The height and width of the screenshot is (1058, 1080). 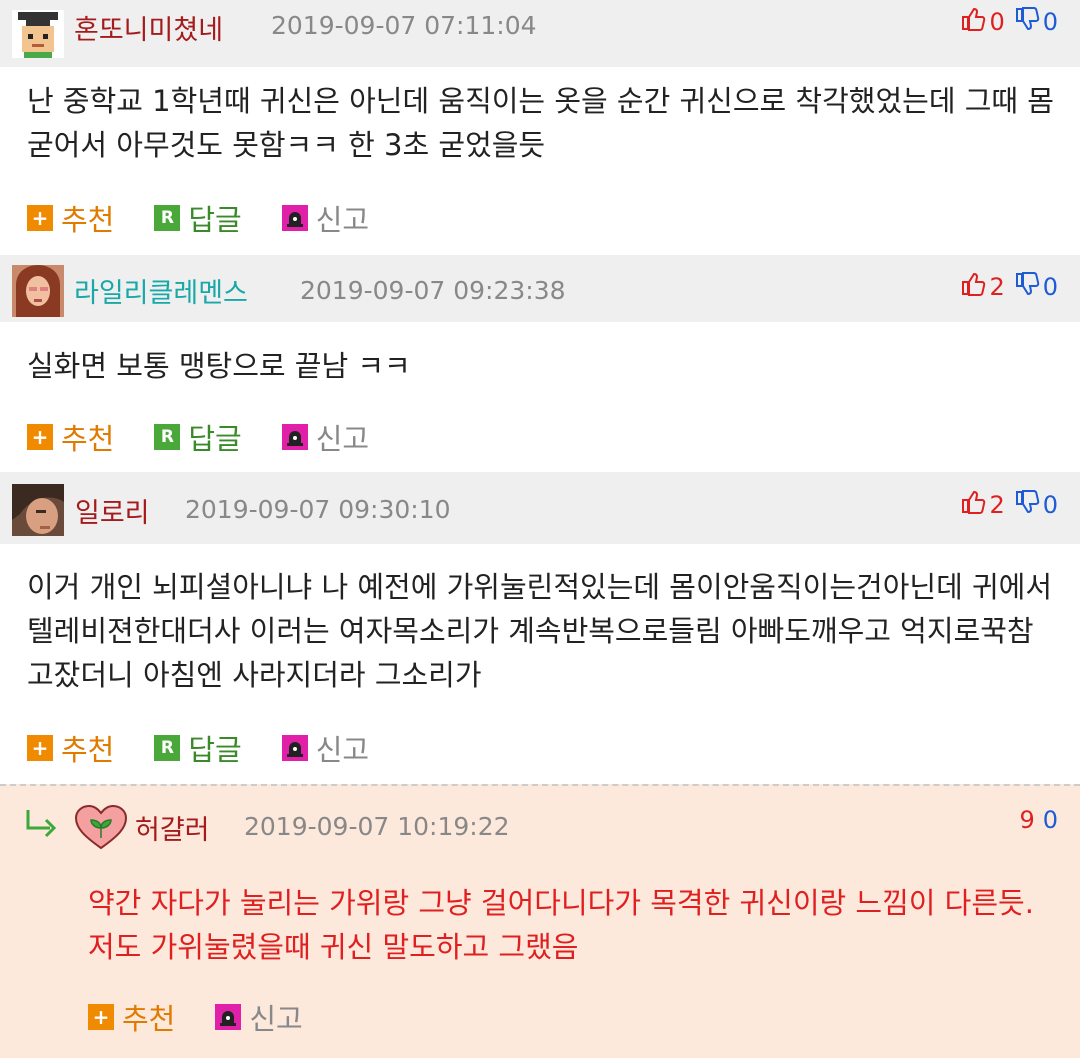 What do you see at coordinates (112, 510) in the screenshot?
I see `nickname: 일로리` at bounding box center [112, 510].